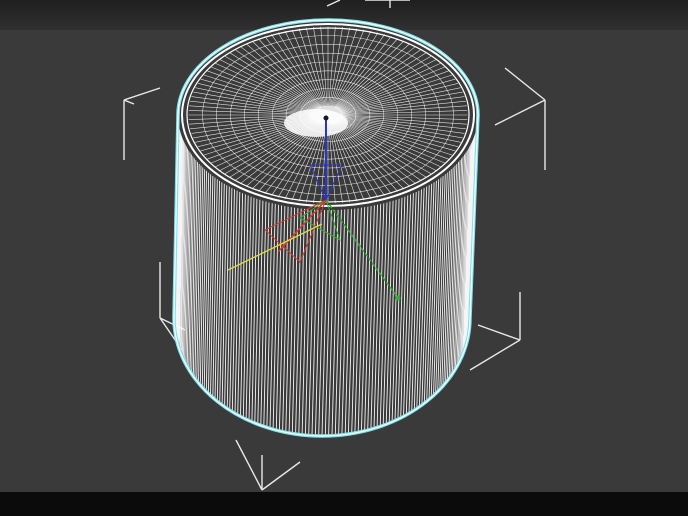 The height and width of the screenshot is (516, 688). I want to click on gizmo-z-handle, so click(326, 118).